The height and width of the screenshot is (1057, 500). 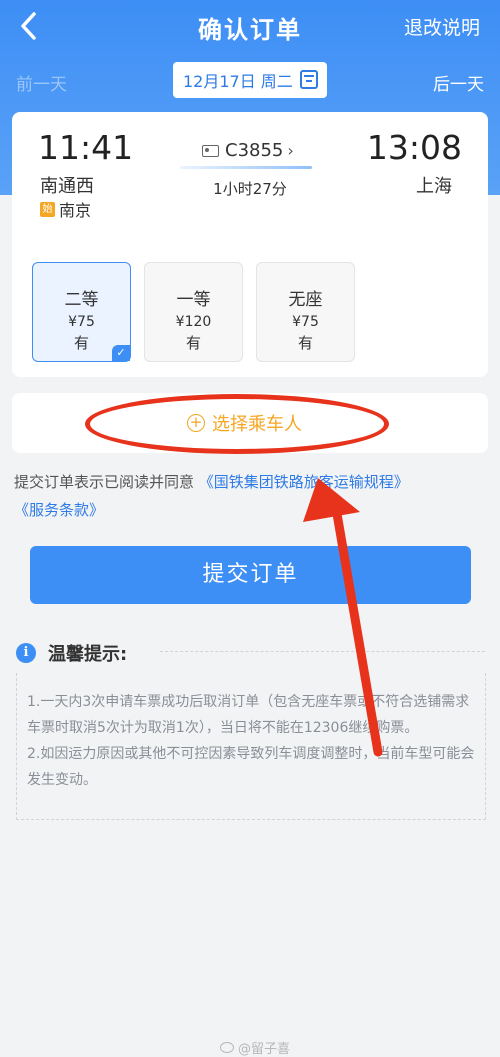 I want to click on arrival-time: 13:08, so click(x=414, y=147).